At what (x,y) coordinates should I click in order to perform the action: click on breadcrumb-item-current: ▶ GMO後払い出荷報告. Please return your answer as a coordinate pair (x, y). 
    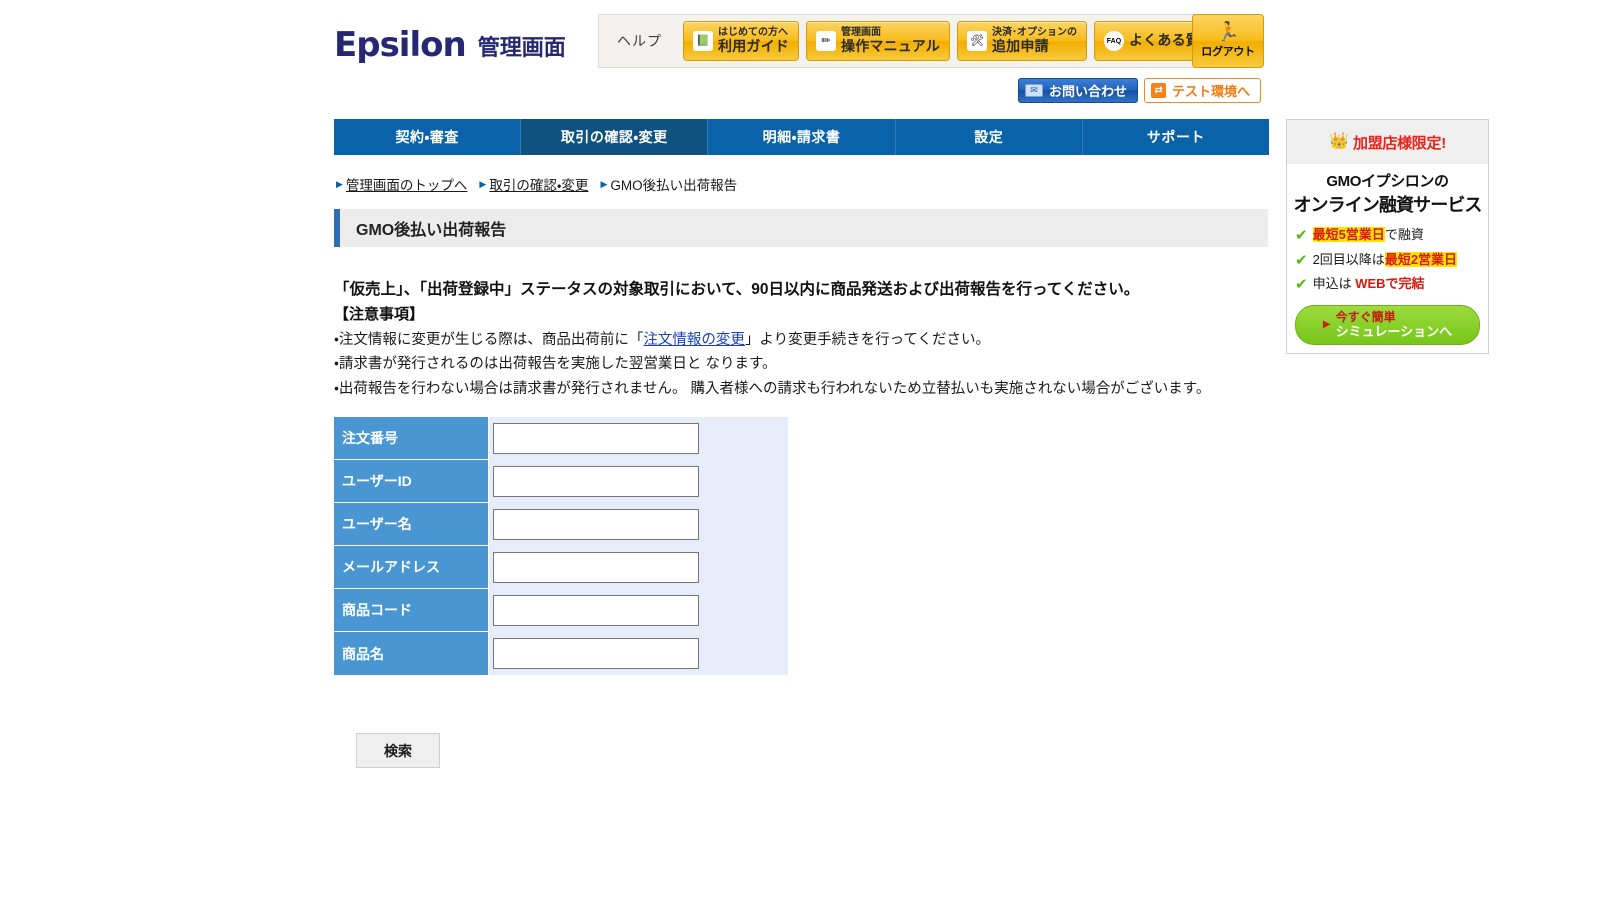
    Looking at the image, I should click on (668, 184).